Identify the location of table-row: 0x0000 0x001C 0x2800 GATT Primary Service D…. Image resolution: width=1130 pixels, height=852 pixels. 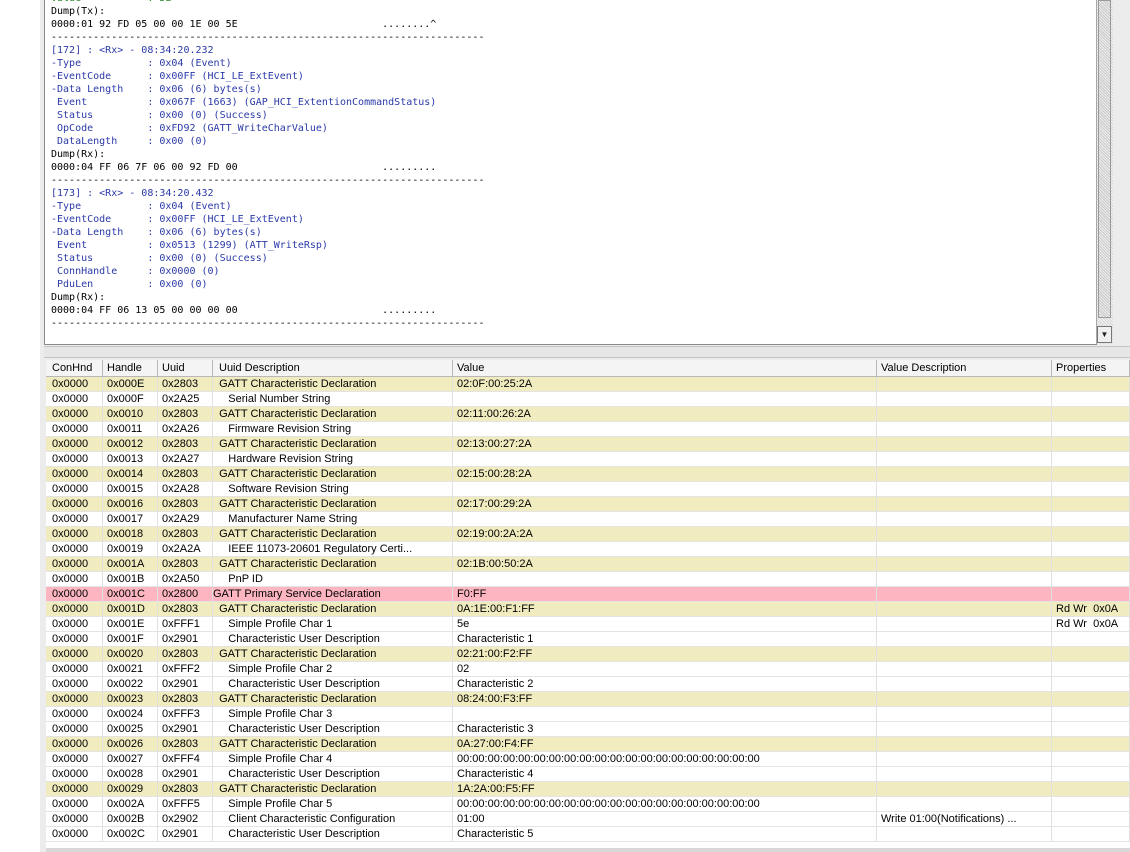
(588, 594).